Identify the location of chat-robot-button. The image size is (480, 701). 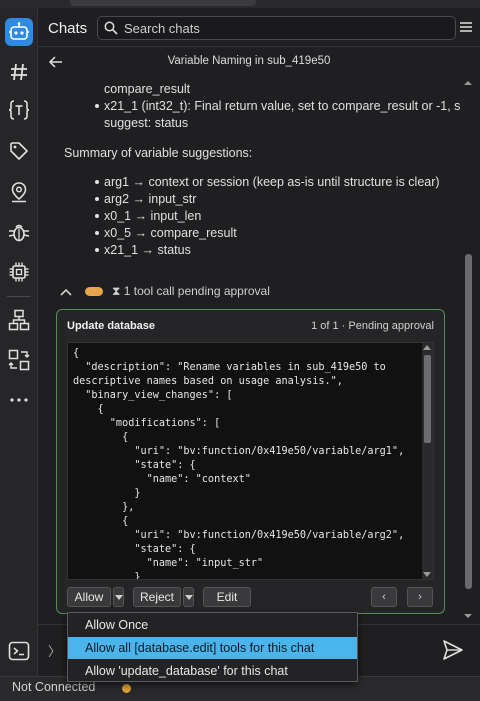
(19, 32).